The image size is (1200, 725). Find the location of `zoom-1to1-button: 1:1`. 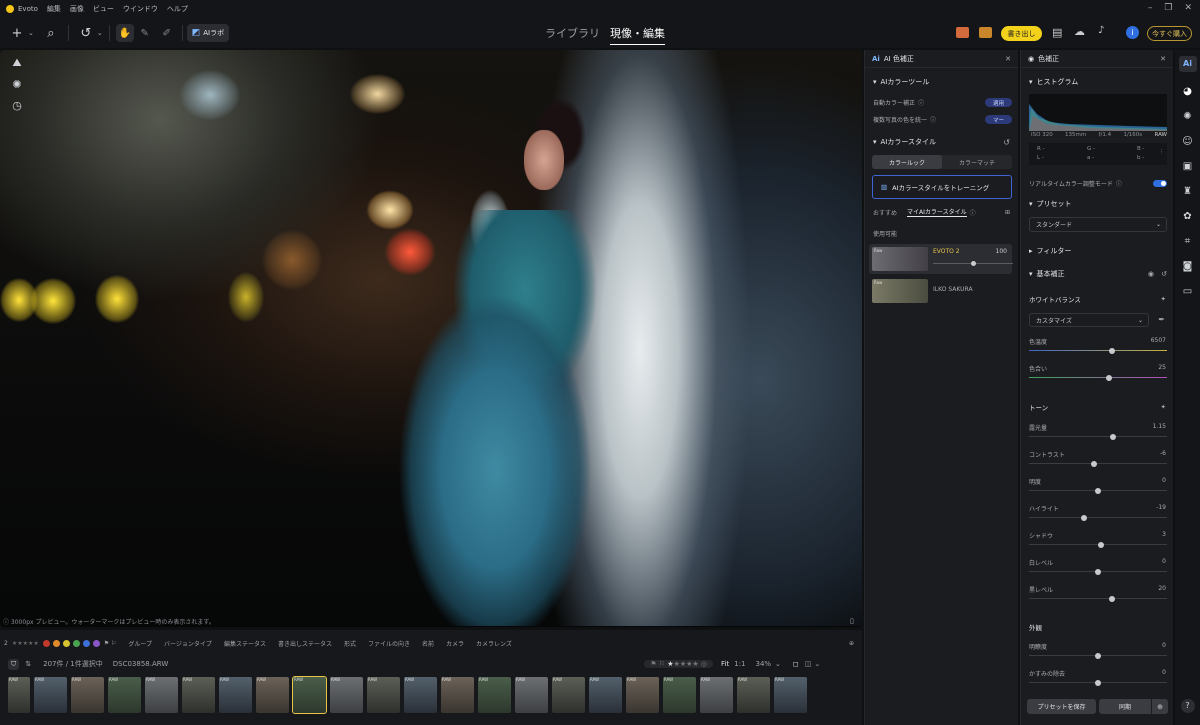

zoom-1to1-button: 1:1 is located at coordinates (739, 664).